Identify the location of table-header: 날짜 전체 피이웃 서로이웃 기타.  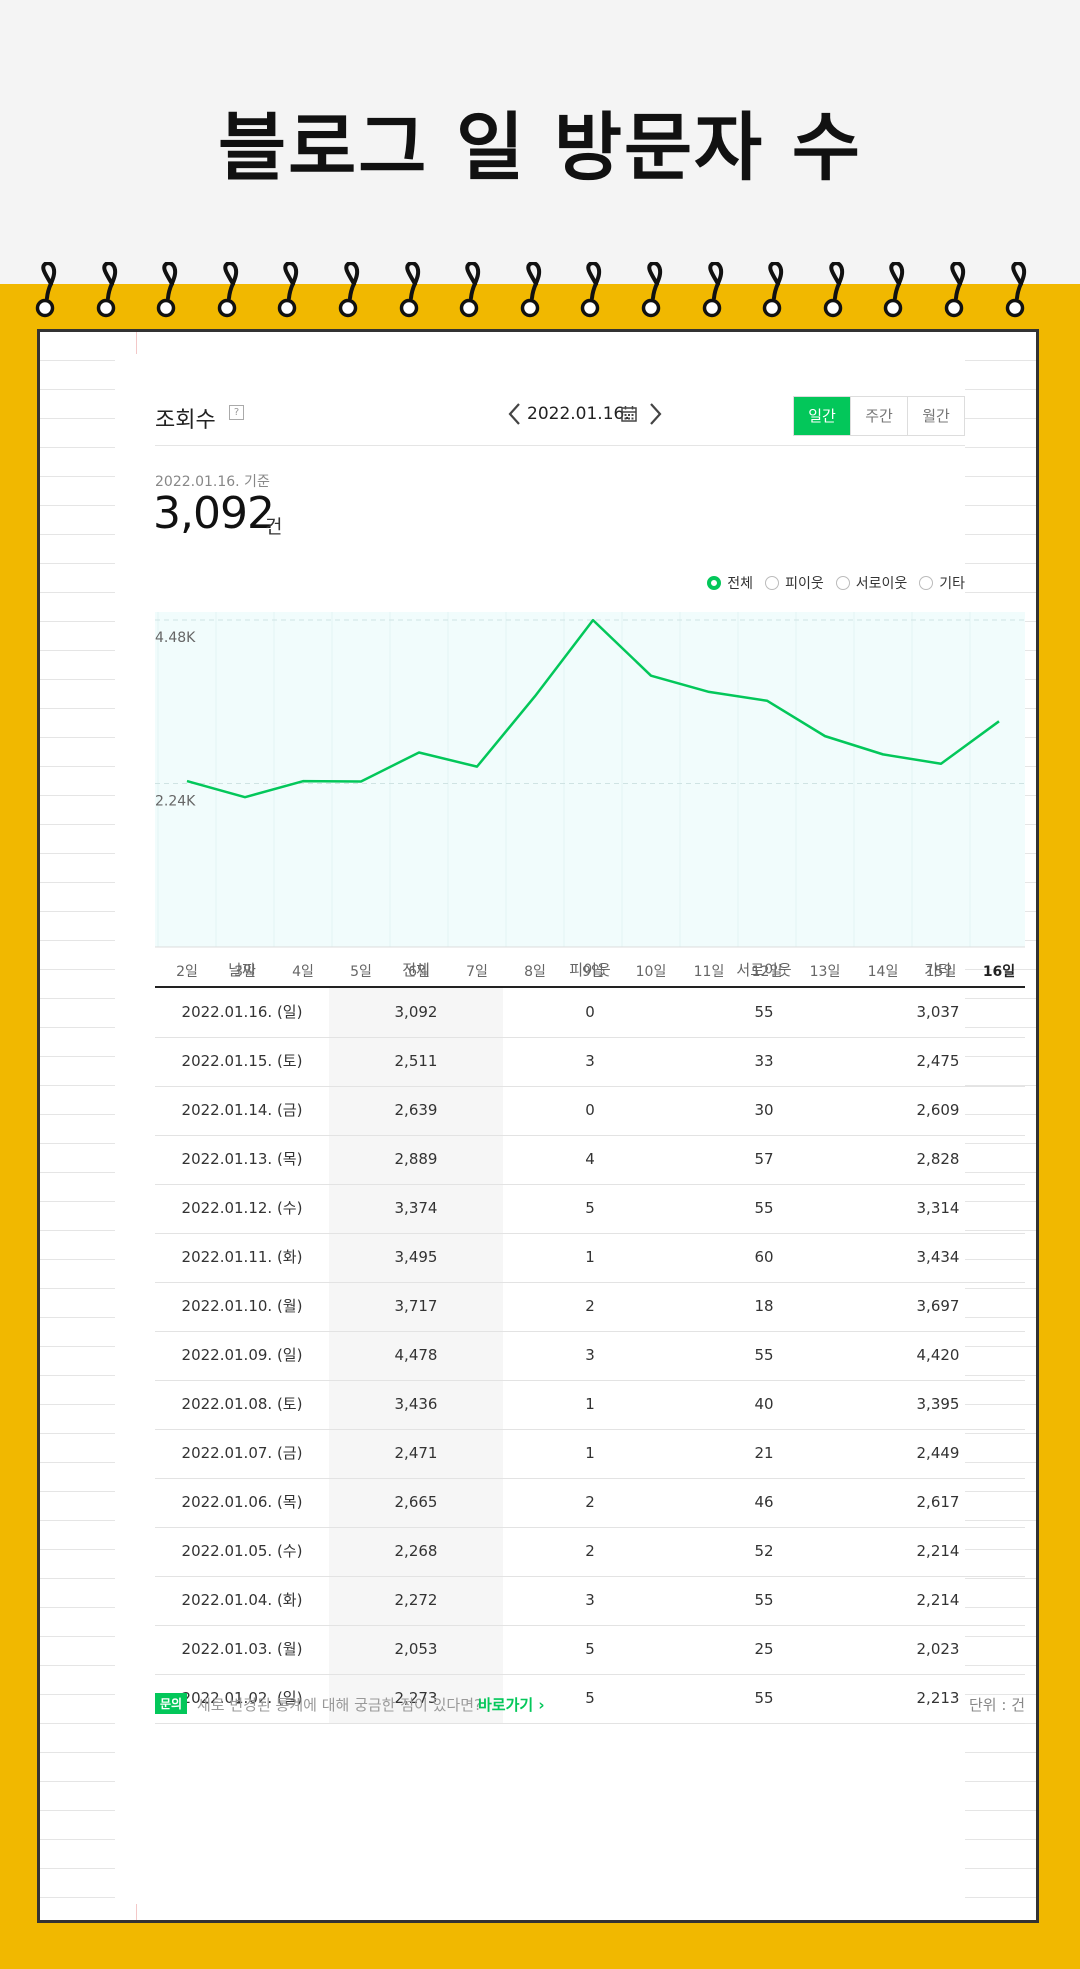
(590, 971).